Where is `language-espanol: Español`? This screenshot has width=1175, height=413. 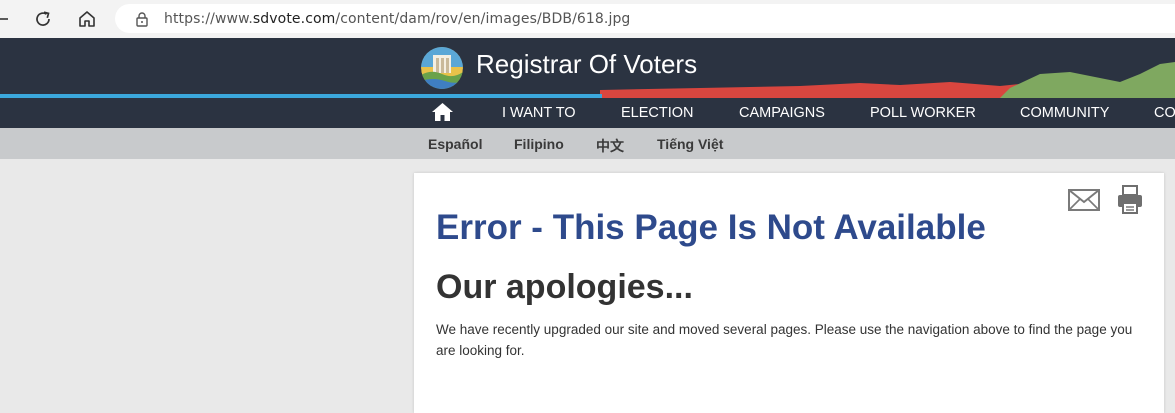
language-espanol: Español is located at coordinates (455, 144).